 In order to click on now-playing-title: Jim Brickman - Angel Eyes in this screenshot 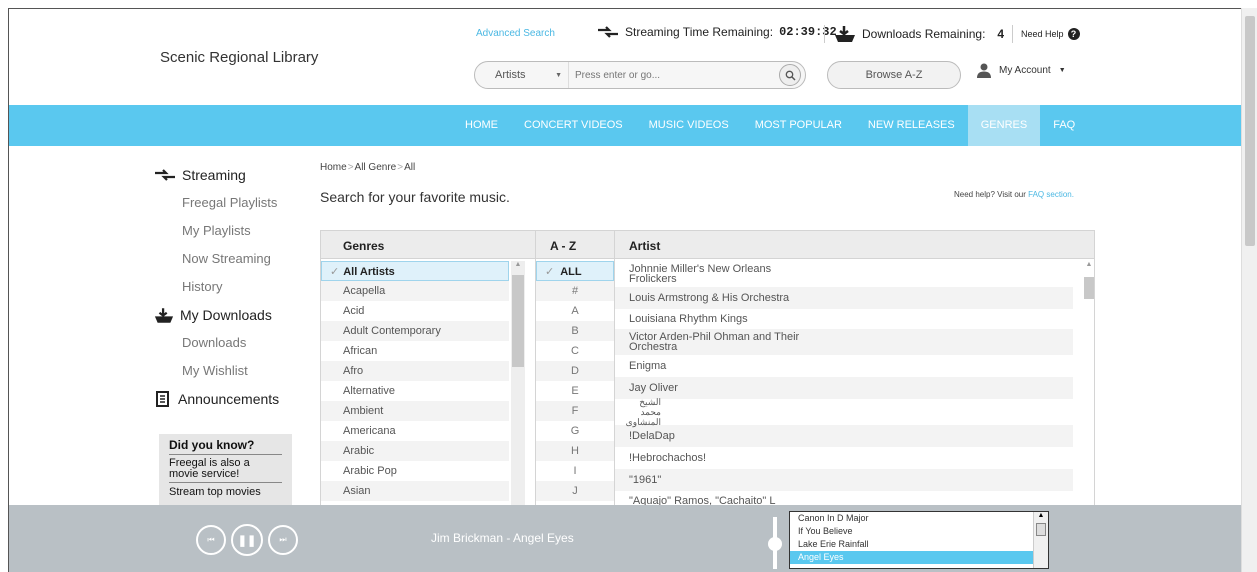, I will do `click(502, 538)`.